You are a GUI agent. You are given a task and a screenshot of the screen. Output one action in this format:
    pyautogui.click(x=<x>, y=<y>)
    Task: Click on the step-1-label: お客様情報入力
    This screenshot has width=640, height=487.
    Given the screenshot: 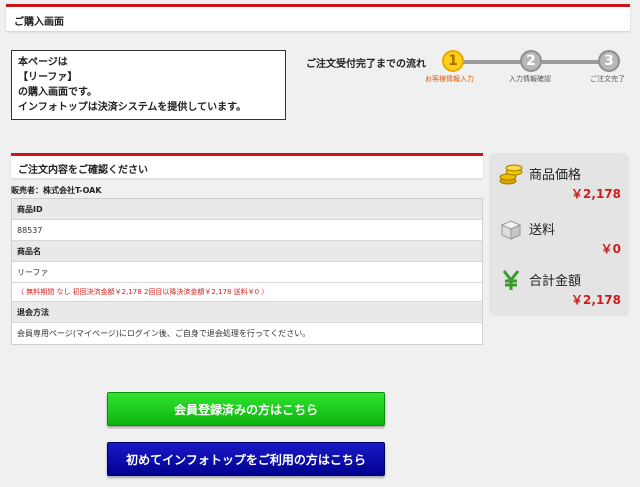 What is the action you would take?
    pyautogui.click(x=449, y=79)
    